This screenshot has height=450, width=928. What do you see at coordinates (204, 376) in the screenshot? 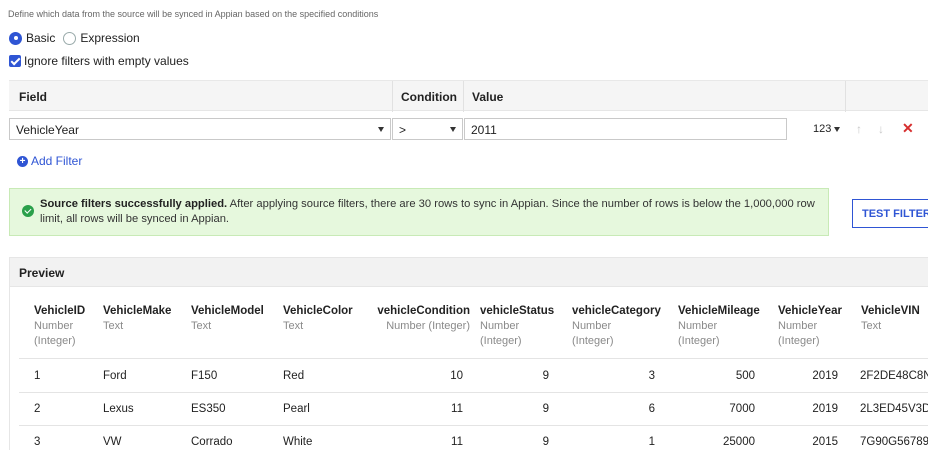
I see `cell-vehiclemodel: F150` at bounding box center [204, 376].